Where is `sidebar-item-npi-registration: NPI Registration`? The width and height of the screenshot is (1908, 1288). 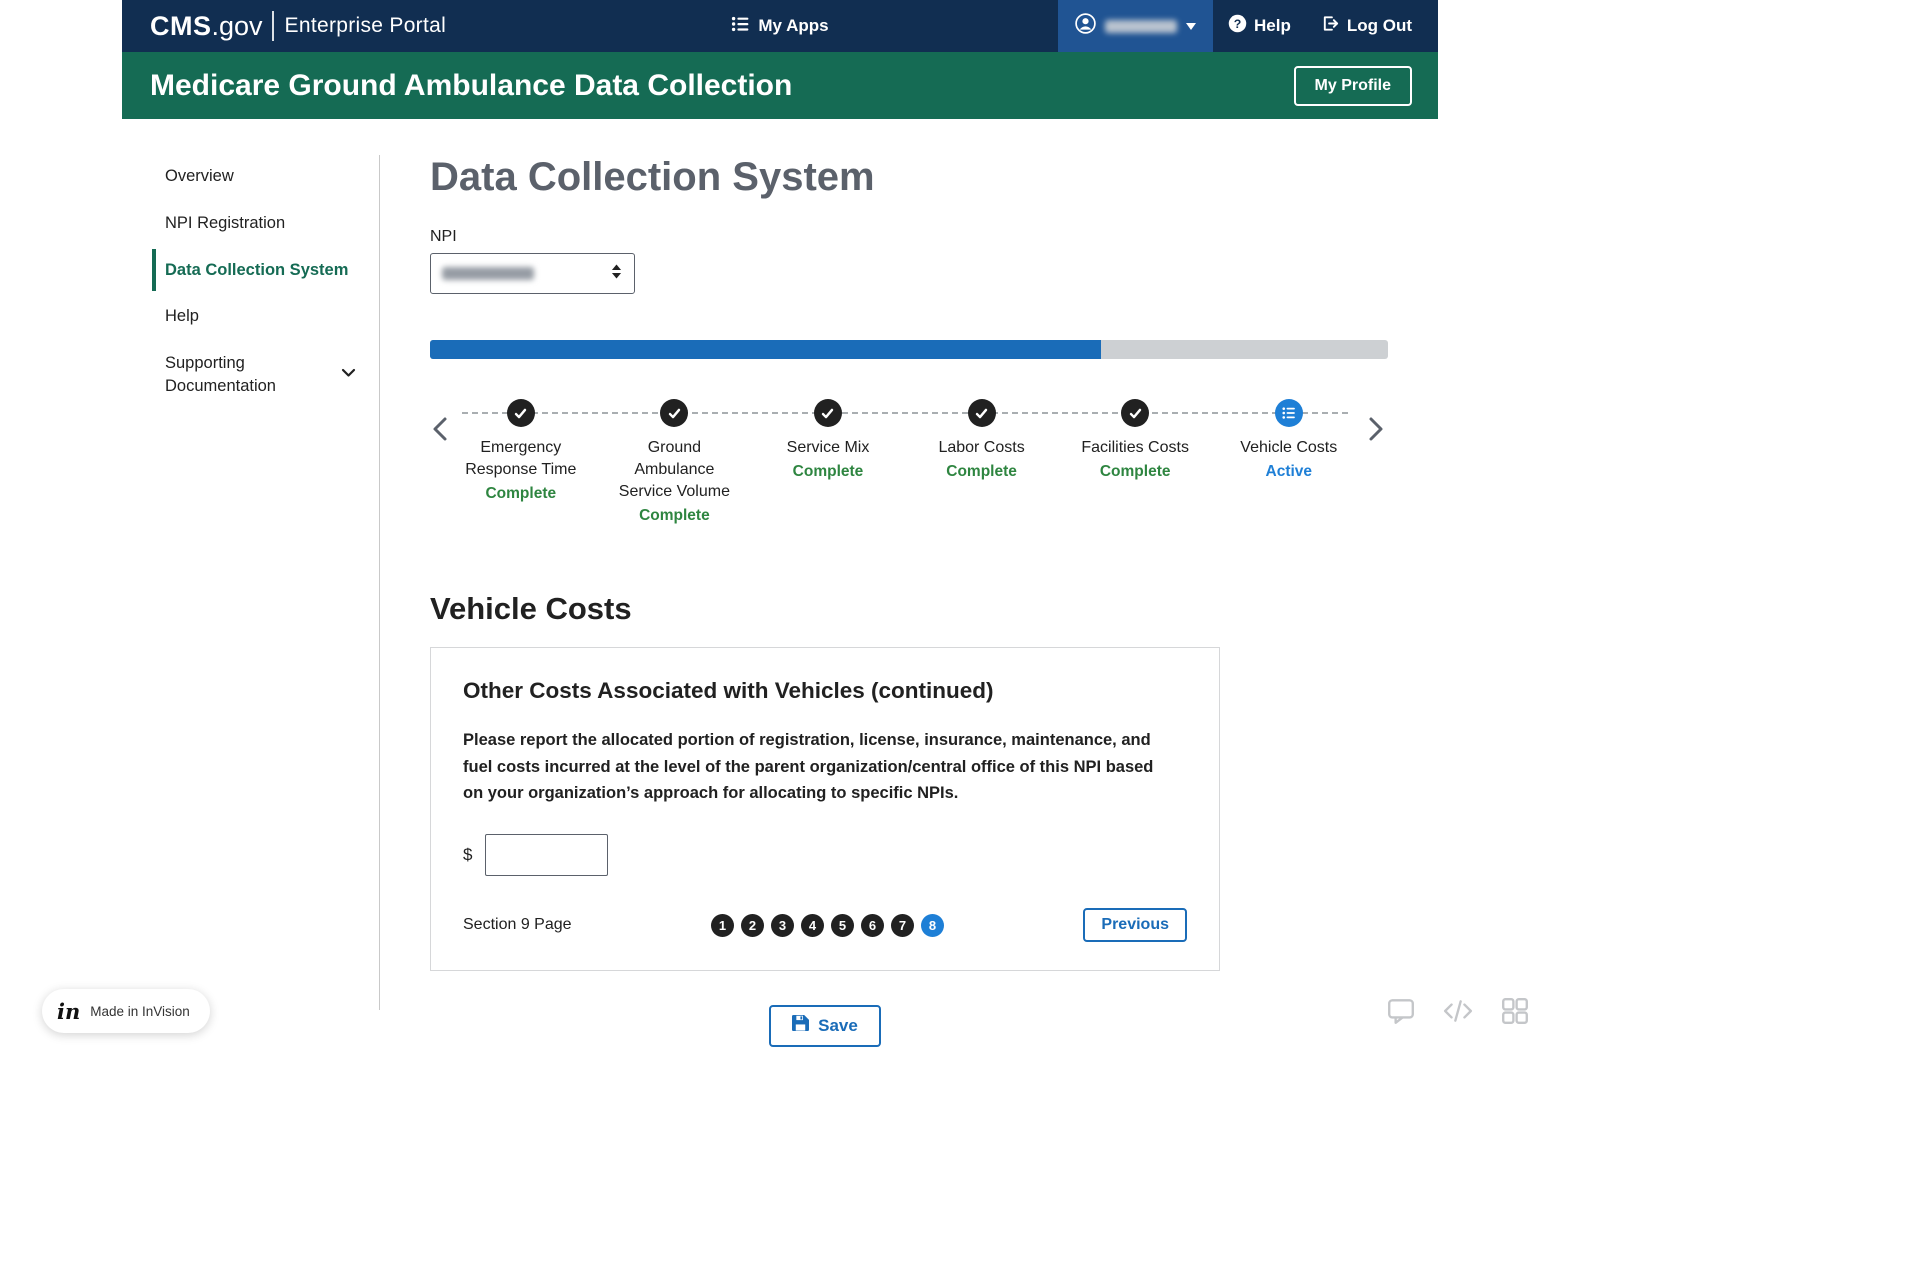
sidebar-item-npi-registration: NPI Registration is located at coordinates (254, 223).